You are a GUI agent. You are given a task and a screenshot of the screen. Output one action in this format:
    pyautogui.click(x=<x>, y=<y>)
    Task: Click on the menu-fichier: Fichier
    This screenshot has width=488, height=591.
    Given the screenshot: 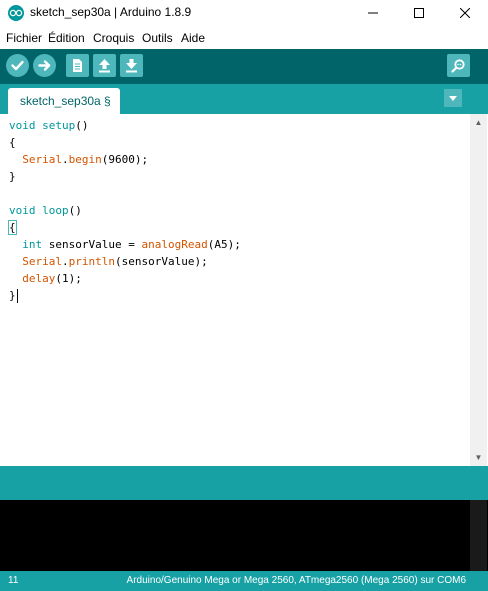 What is the action you would take?
    pyautogui.click(x=24, y=38)
    